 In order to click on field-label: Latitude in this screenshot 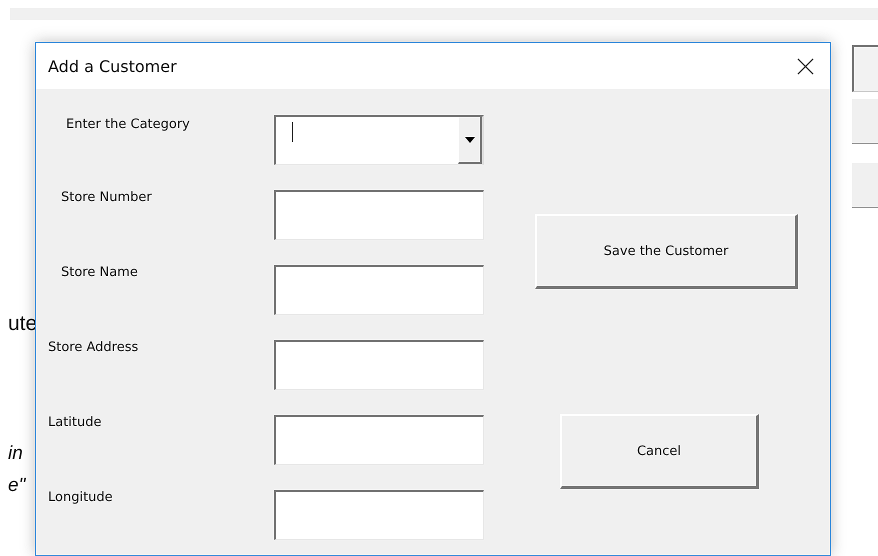, I will do `click(75, 423)`.